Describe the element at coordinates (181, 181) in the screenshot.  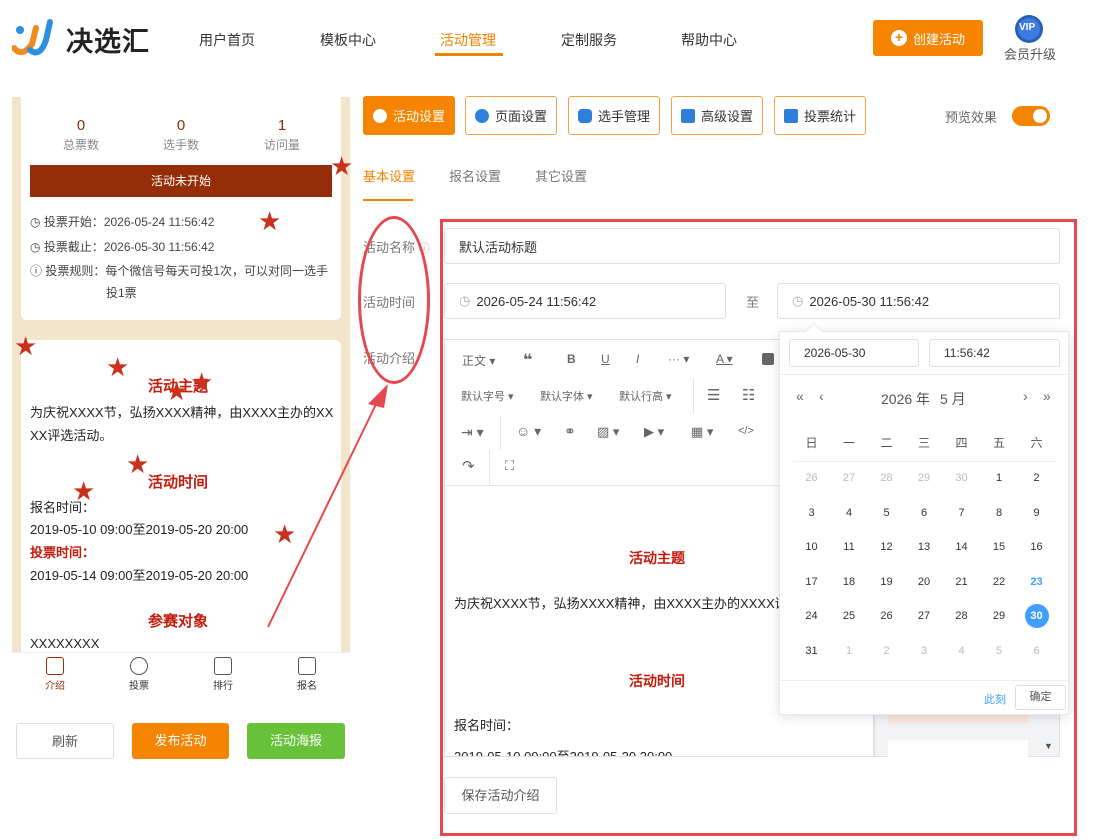
I see `activity-status-button: 活动未开始` at that location.